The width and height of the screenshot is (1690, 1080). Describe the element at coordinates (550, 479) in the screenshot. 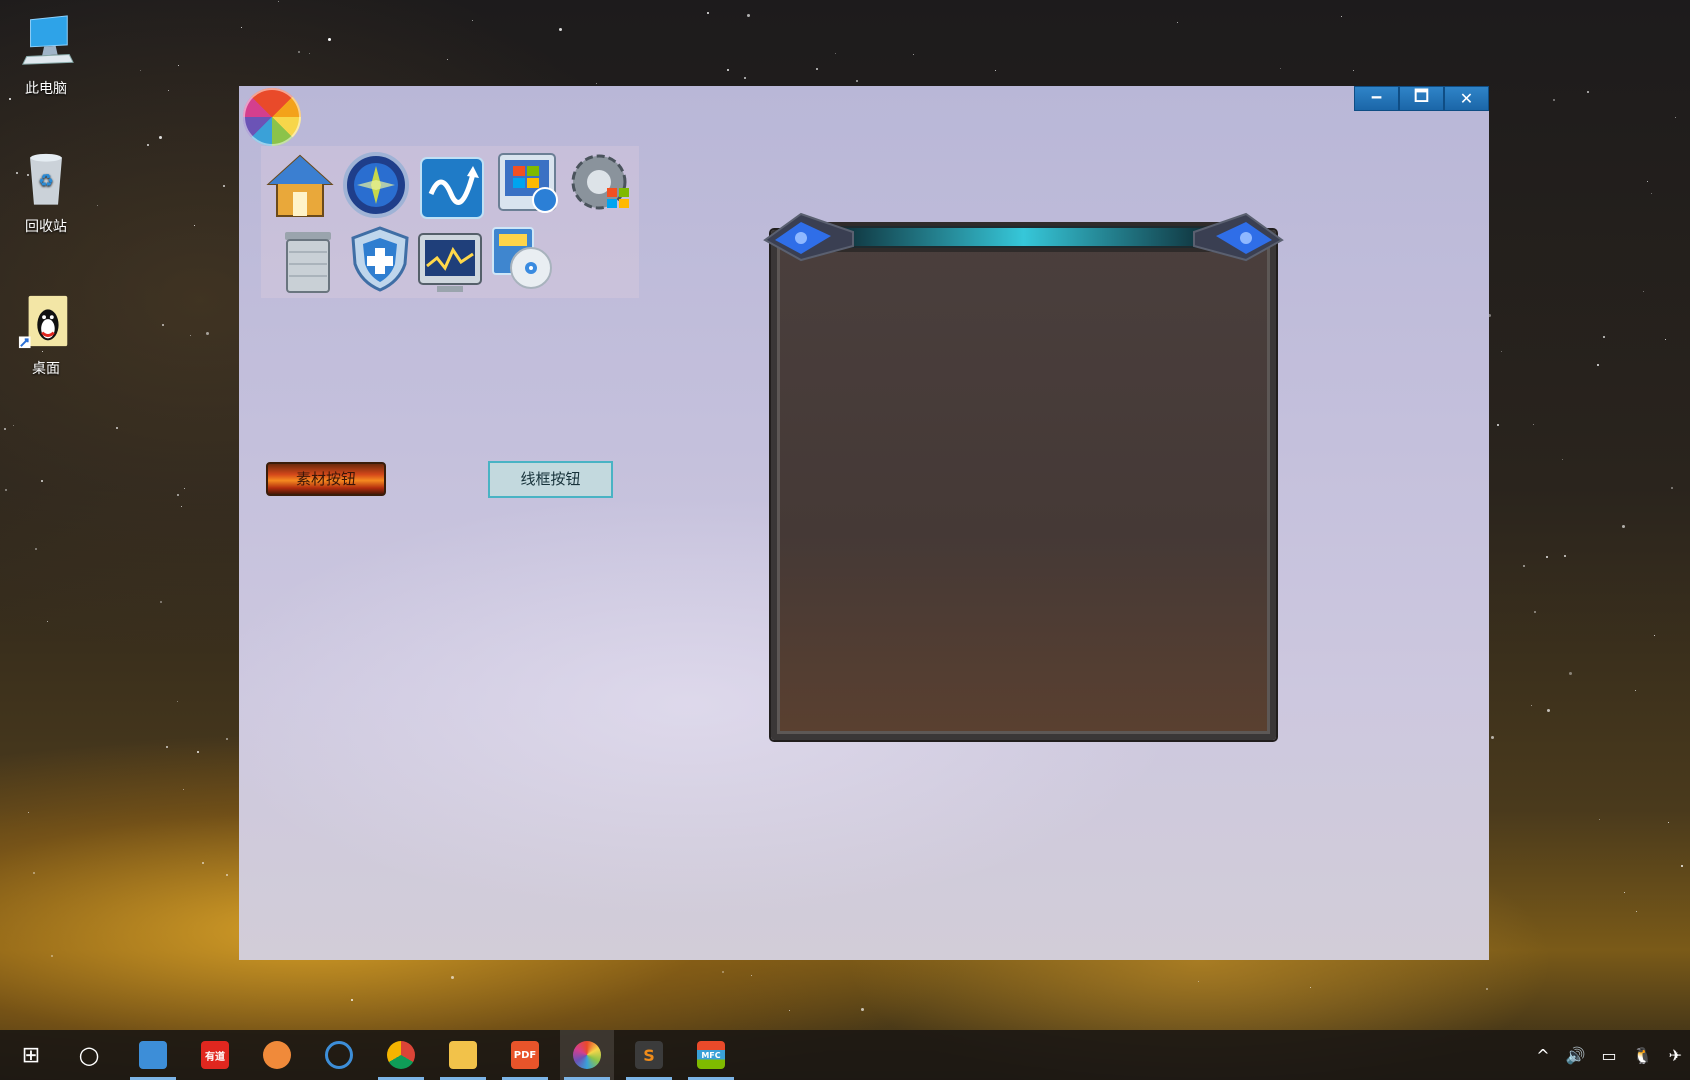

I see `outline-button: 线框按钮` at that location.